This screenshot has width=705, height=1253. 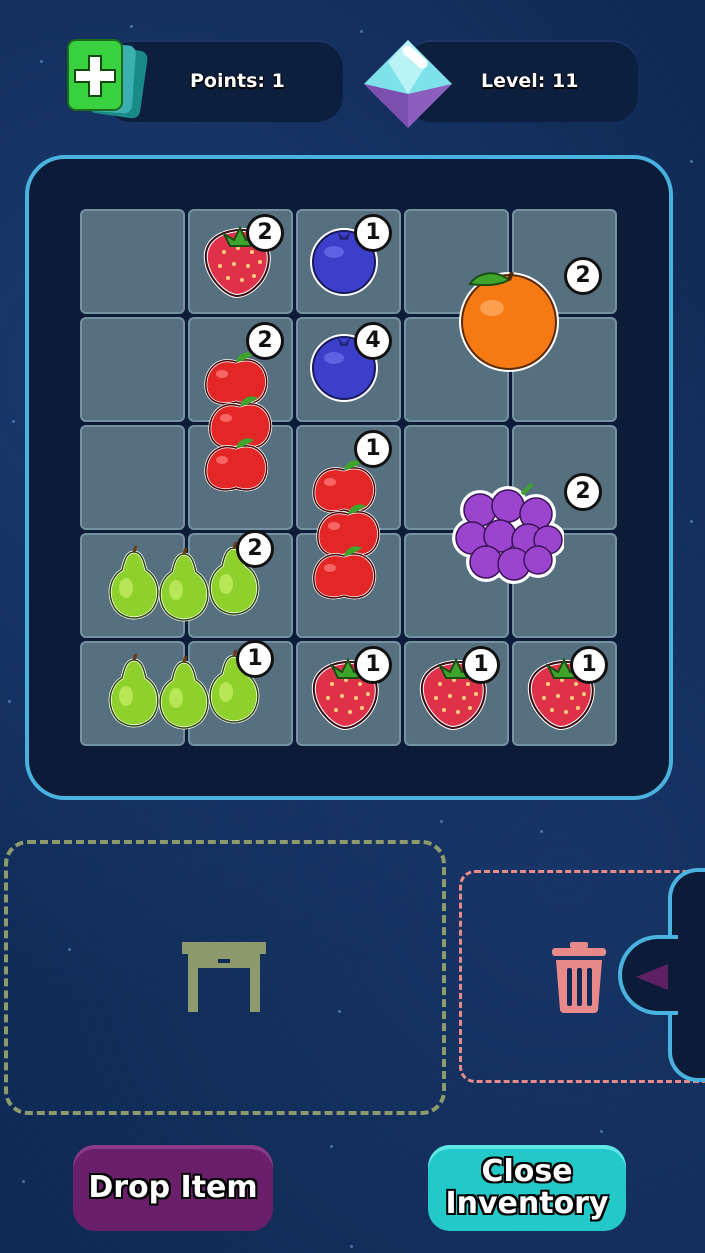 What do you see at coordinates (509, 535) in the screenshot?
I see `grapes-item` at bounding box center [509, 535].